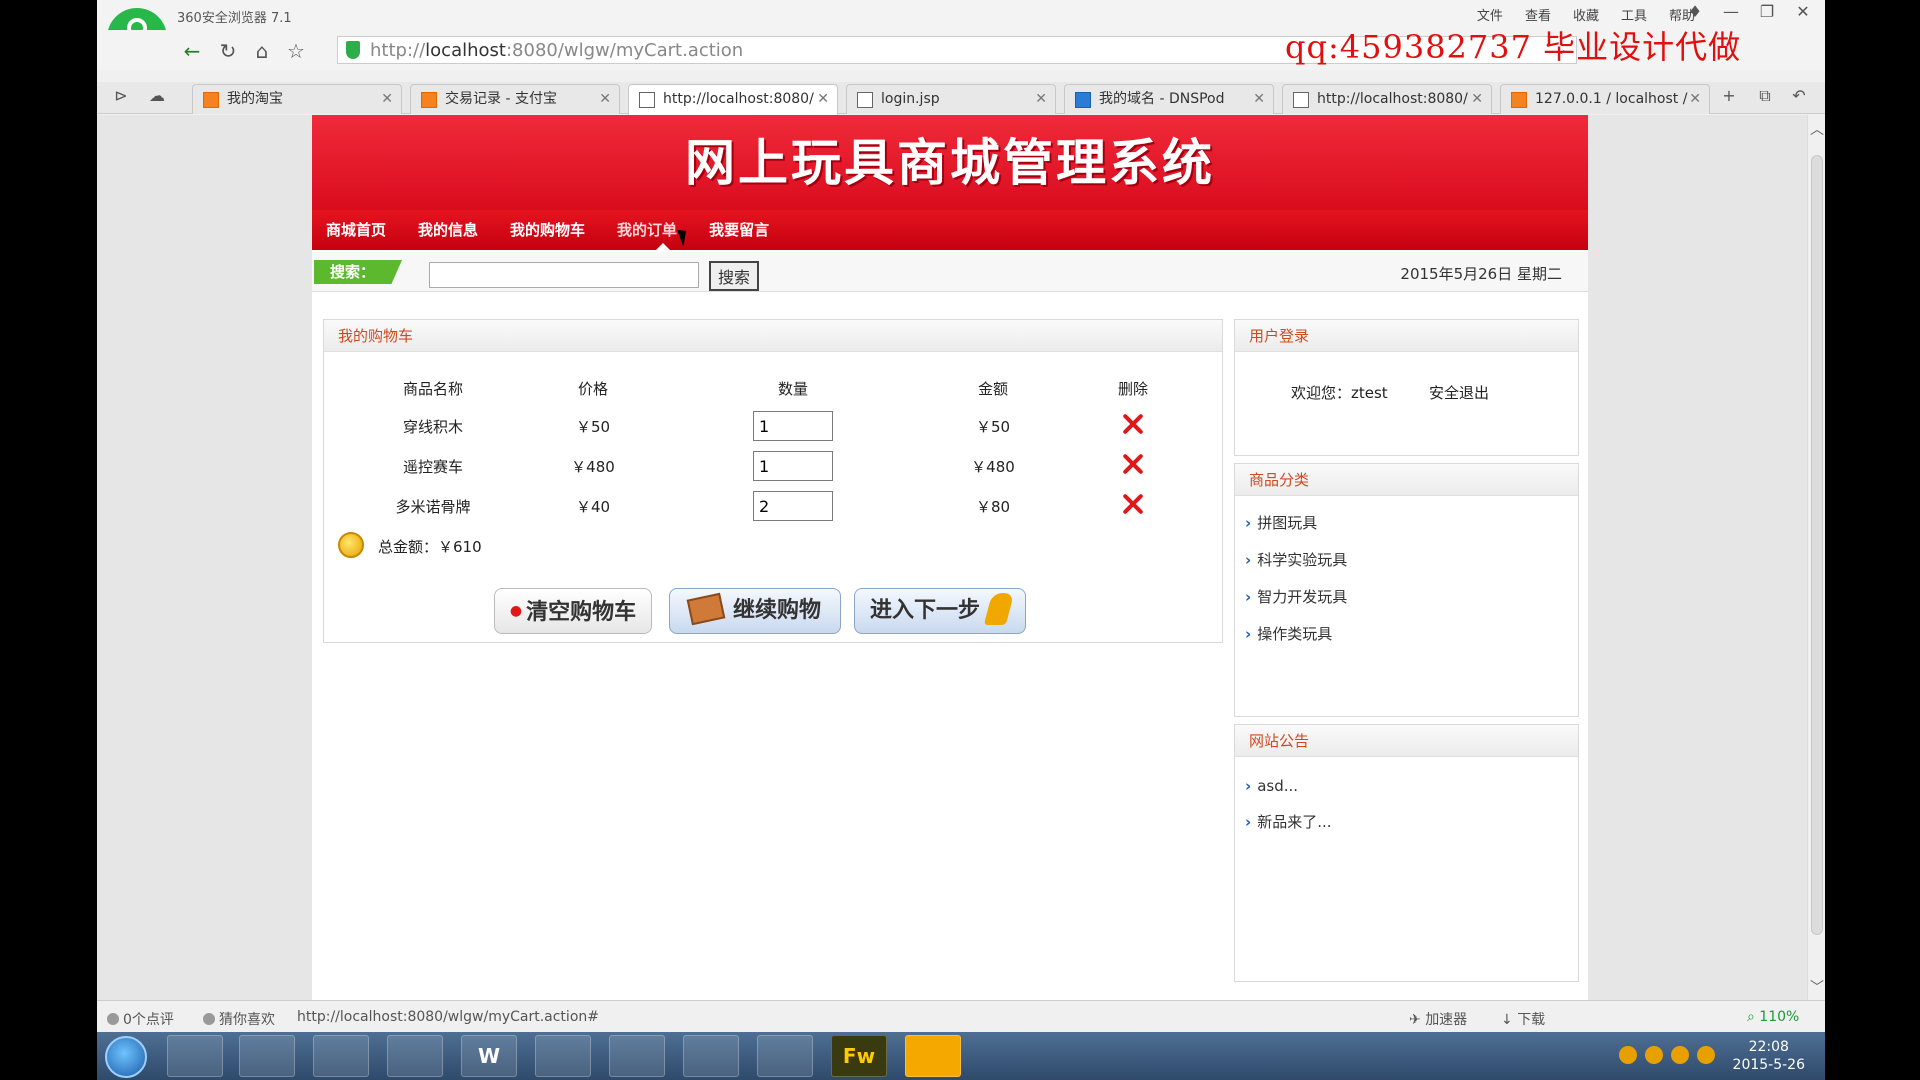 The height and width of the screenshot is (1080, 1920). What do you see at coordinates (992, 388) in the screenshot?
I see `col-amount: 金额` at bounding box center [992, 388].